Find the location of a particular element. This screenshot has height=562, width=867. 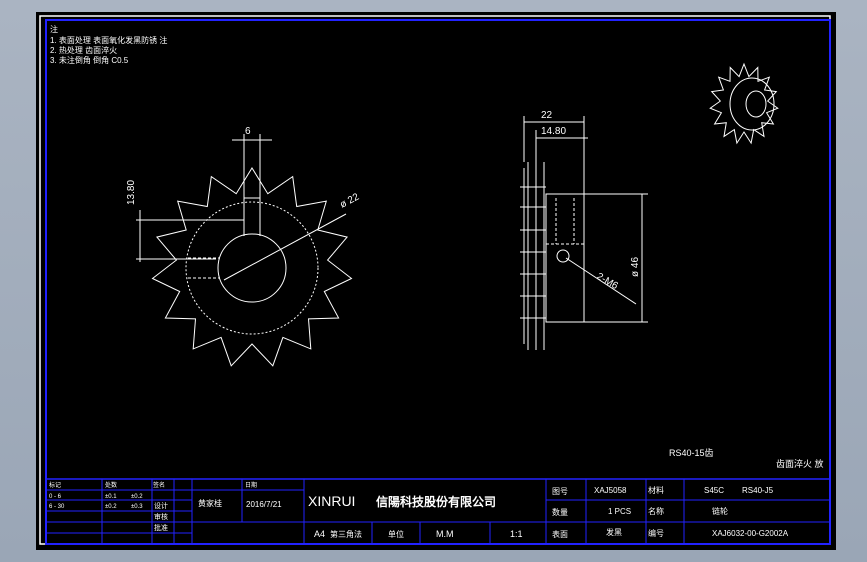

keyway is located at coordinates (252, 216).